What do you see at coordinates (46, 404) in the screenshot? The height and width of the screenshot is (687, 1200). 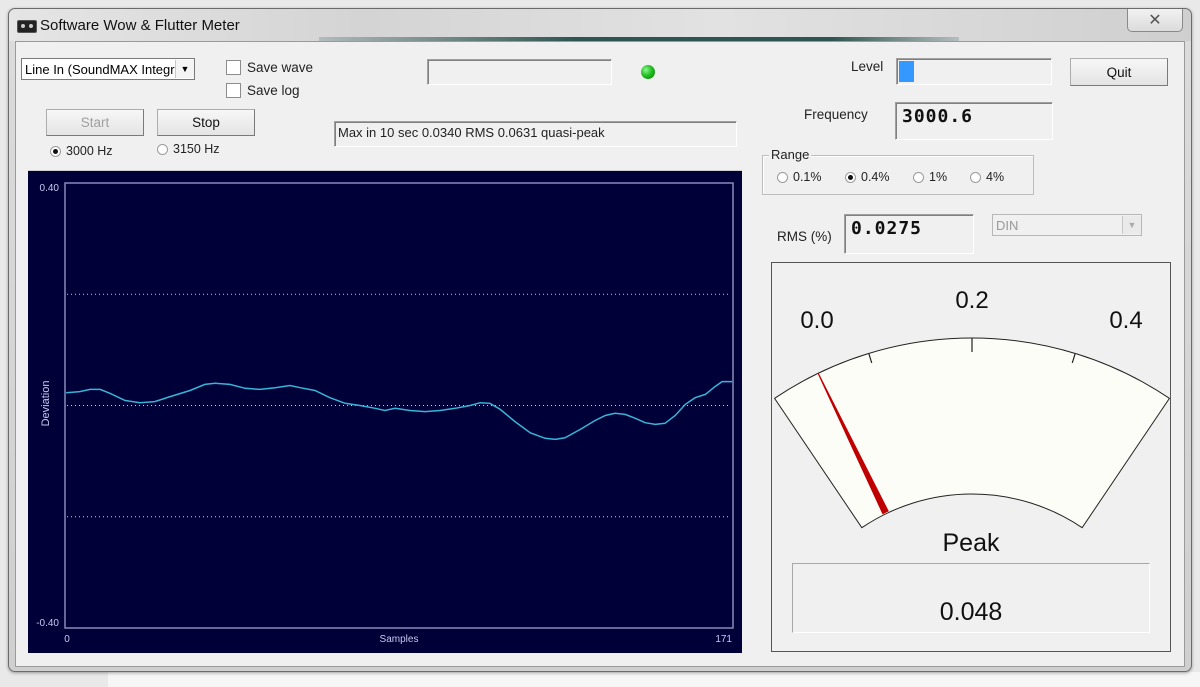 I see `y-axis-label: Deviation` at bounding box center [46, 404].